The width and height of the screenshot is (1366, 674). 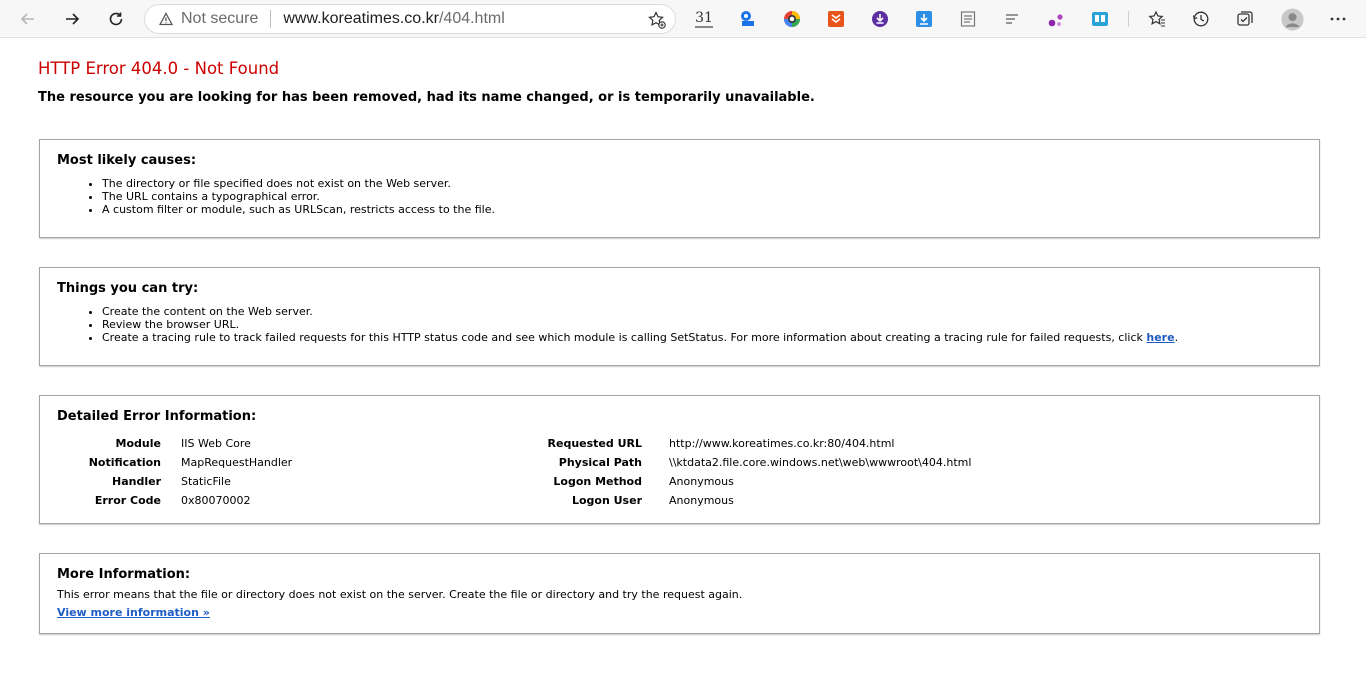 I want to click on url-path: /404.html, so click(x=471, y=18).